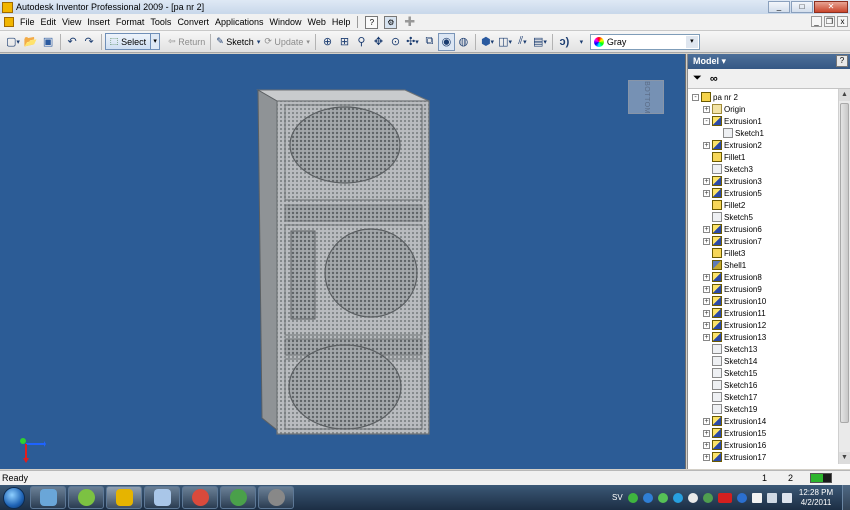 This screenshot has height=510, width=850. Describe the element at coordinates (48, 42) in the screenshot. I see `save-icon: ▣` at that location.